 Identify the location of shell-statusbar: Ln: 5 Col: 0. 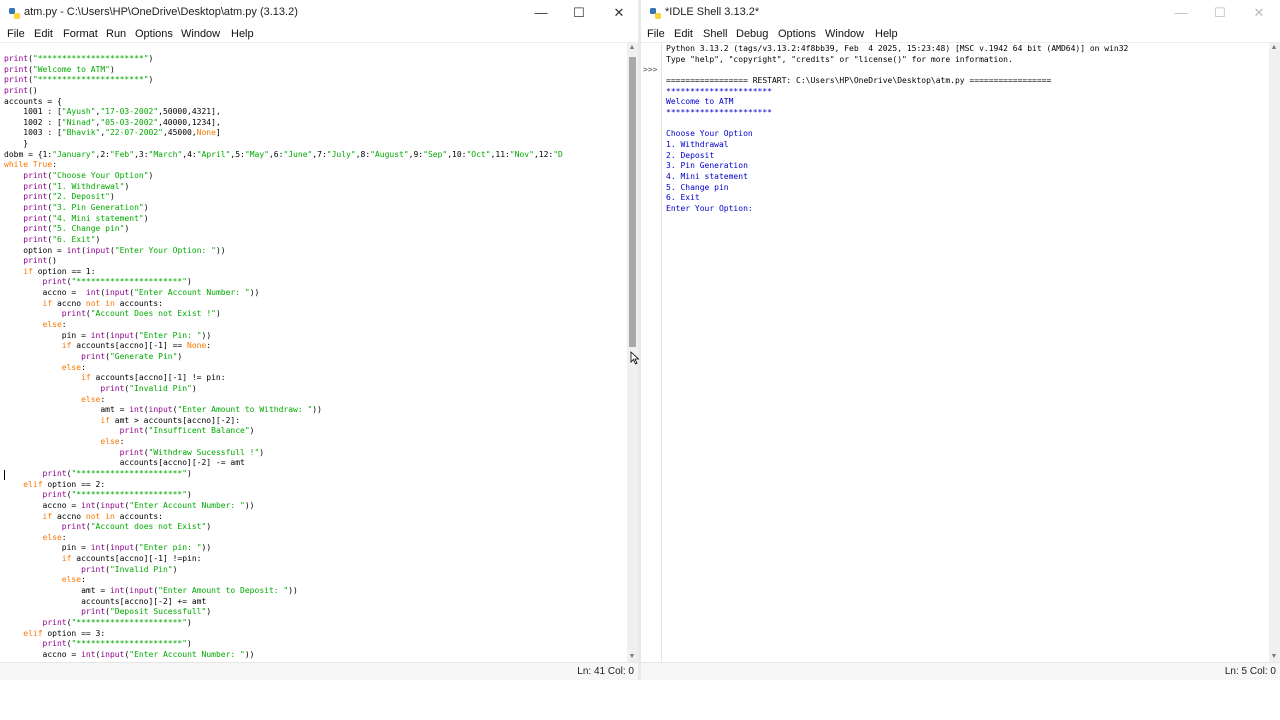
(960, 671).